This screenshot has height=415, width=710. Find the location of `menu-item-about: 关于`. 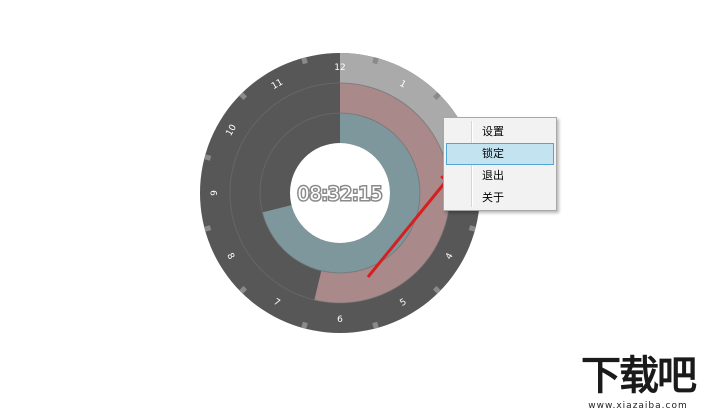

menu-item-about: 关于 is located at coordinates (500, 198).